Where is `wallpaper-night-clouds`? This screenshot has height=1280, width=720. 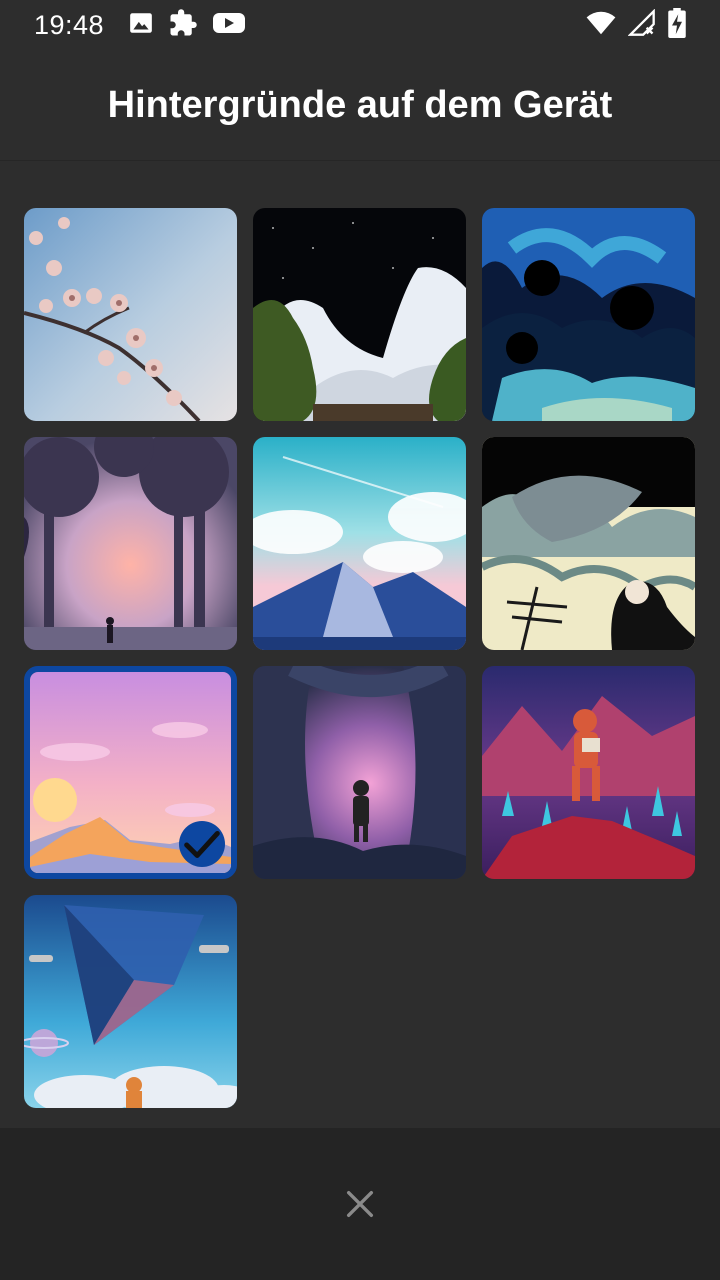
wallpaper-night-clouds is located at coordinates (359, 314).